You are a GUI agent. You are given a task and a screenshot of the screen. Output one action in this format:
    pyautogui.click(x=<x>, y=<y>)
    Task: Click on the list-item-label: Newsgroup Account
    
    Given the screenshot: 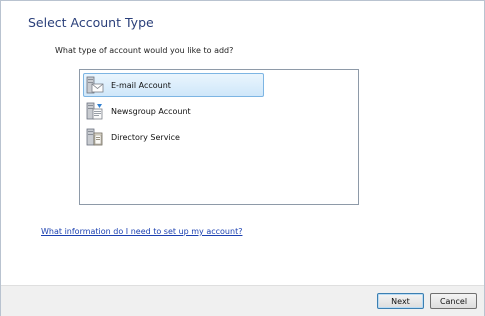 What is the action you would take?
    pyautogui.click(x=151, y=111)
    